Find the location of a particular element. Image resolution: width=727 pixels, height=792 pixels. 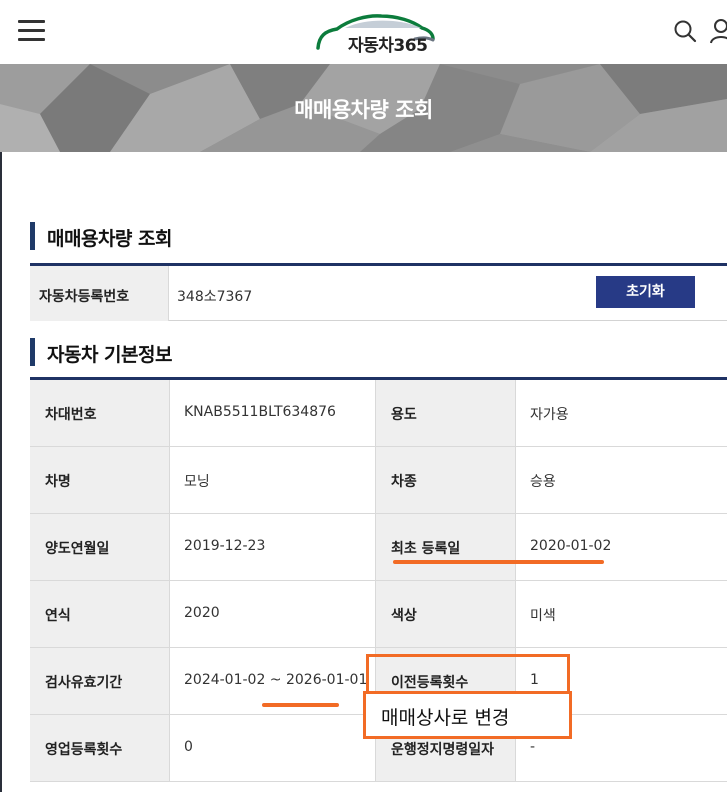

usage-value: 자가용 is located at coordinates (549, 415).